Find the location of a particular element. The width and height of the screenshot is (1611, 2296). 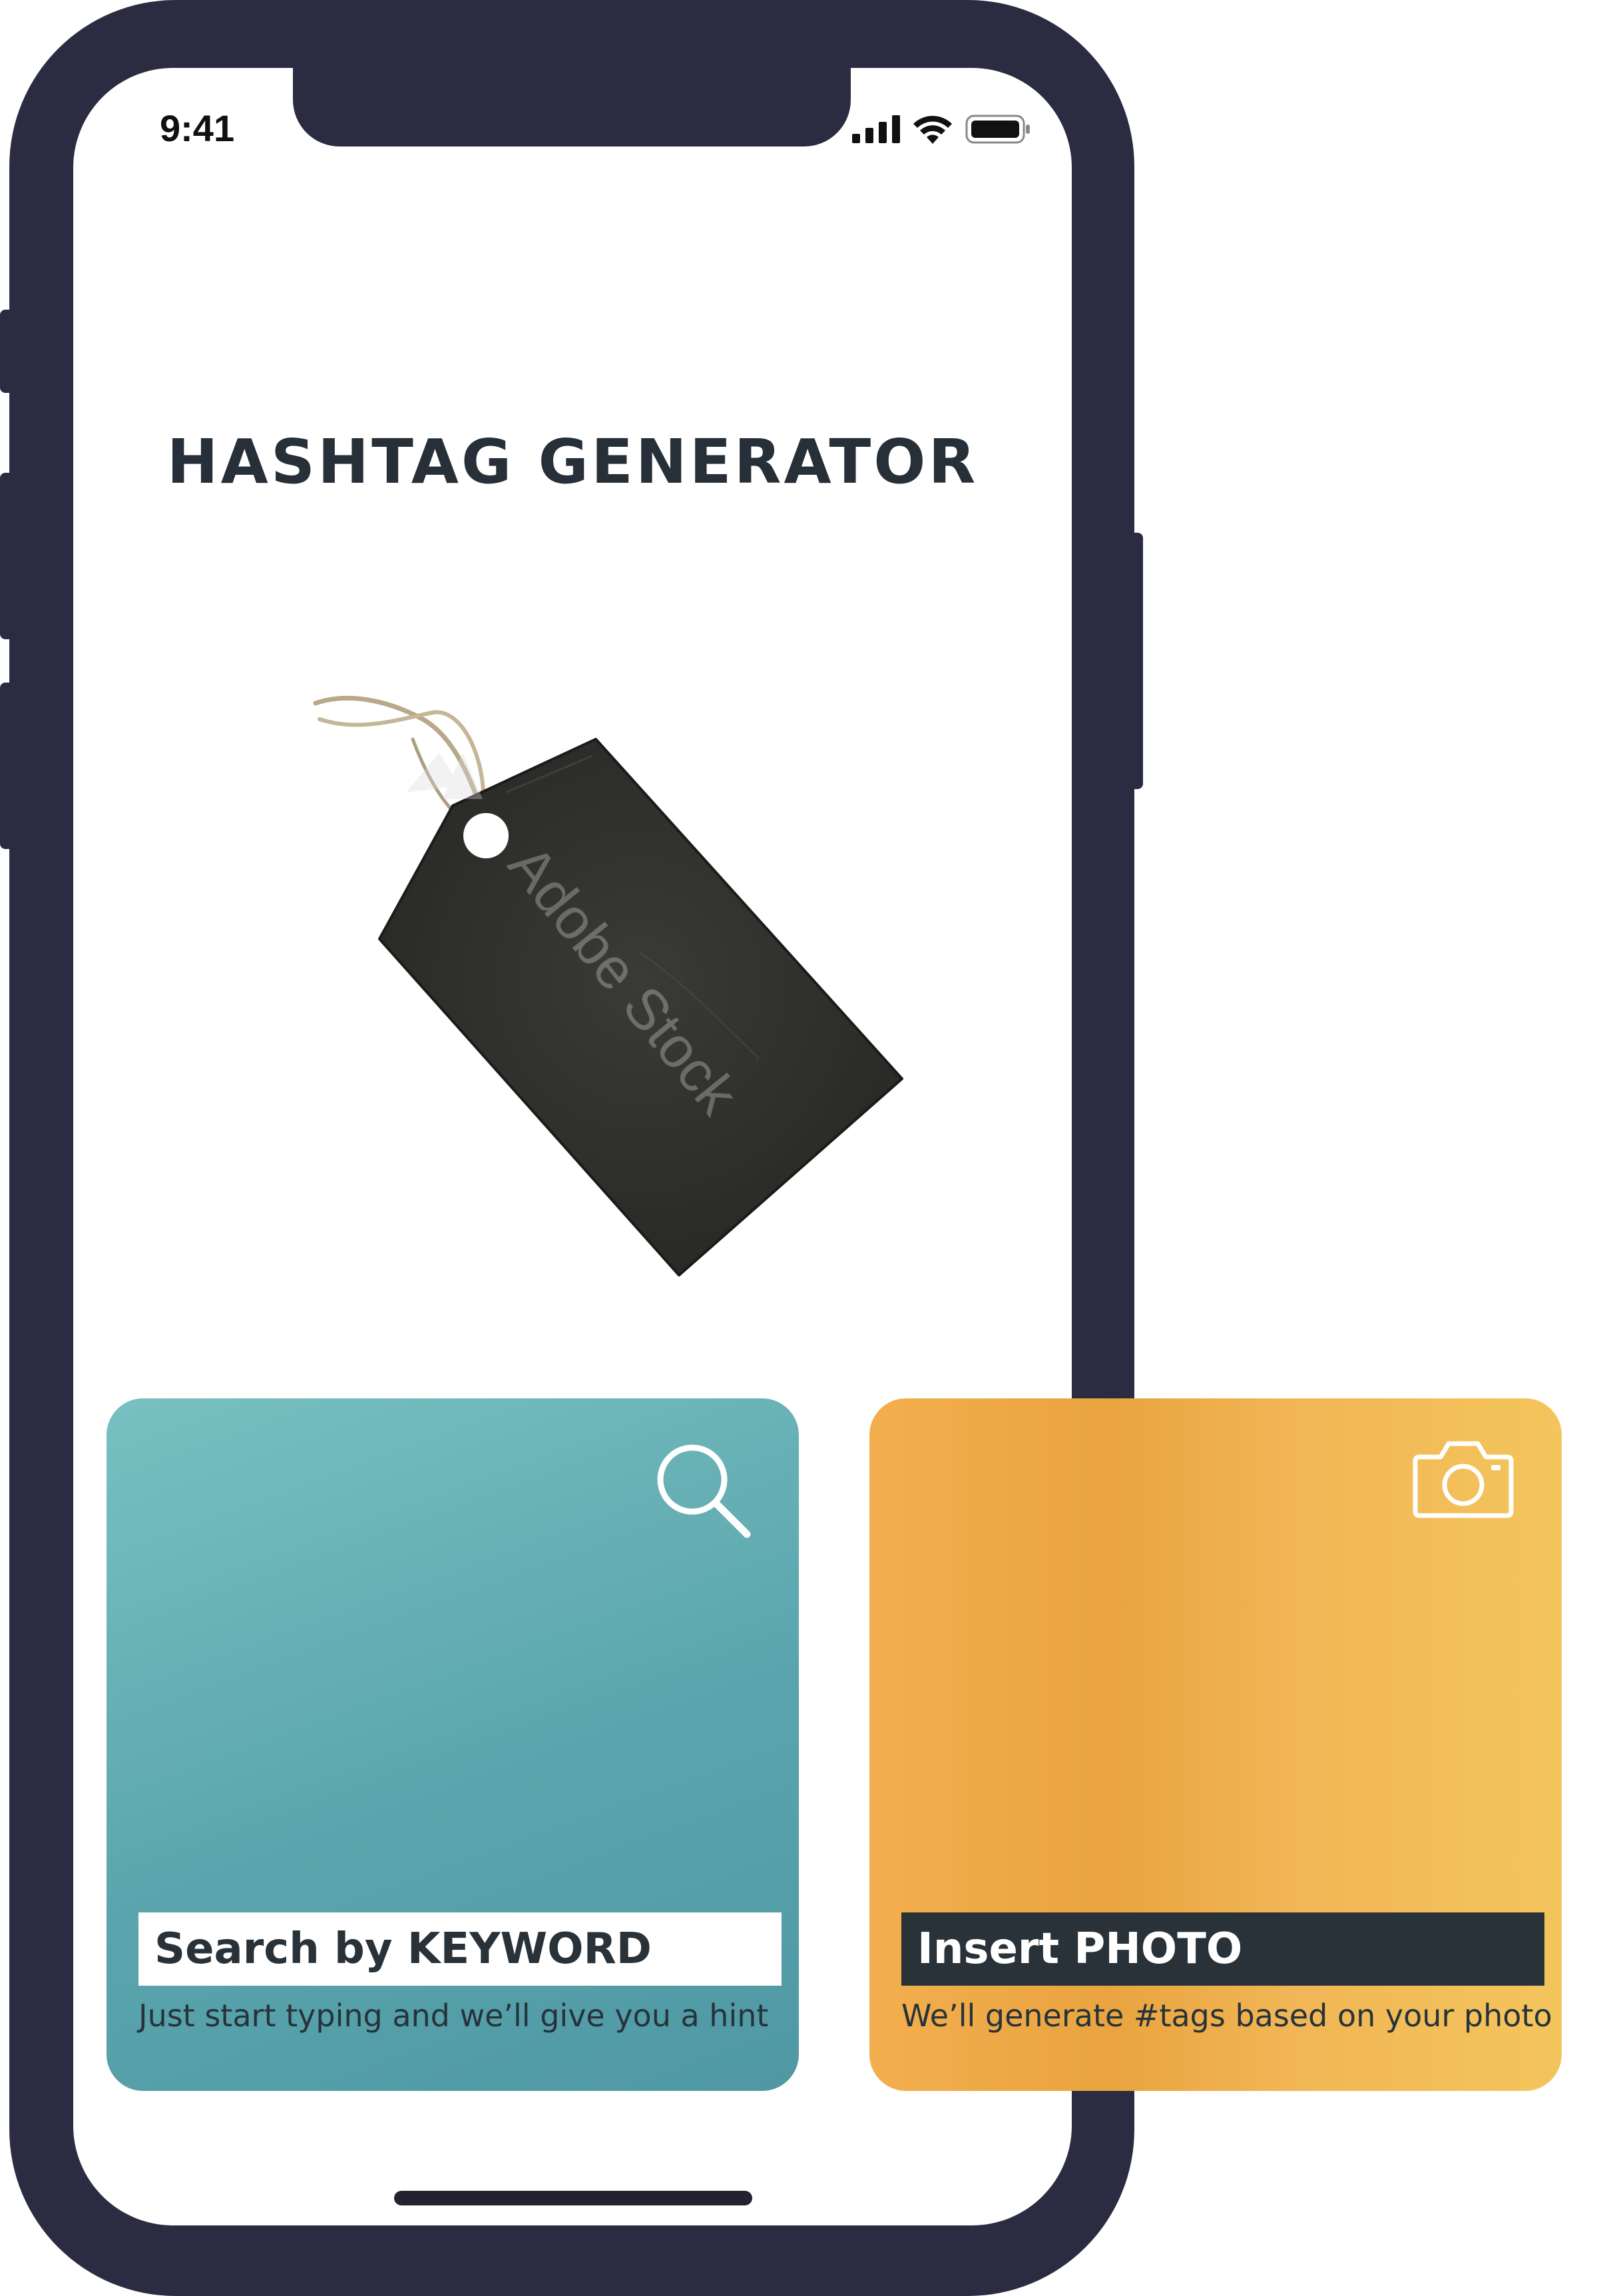

status-icons is located at coordinates (941, 130).